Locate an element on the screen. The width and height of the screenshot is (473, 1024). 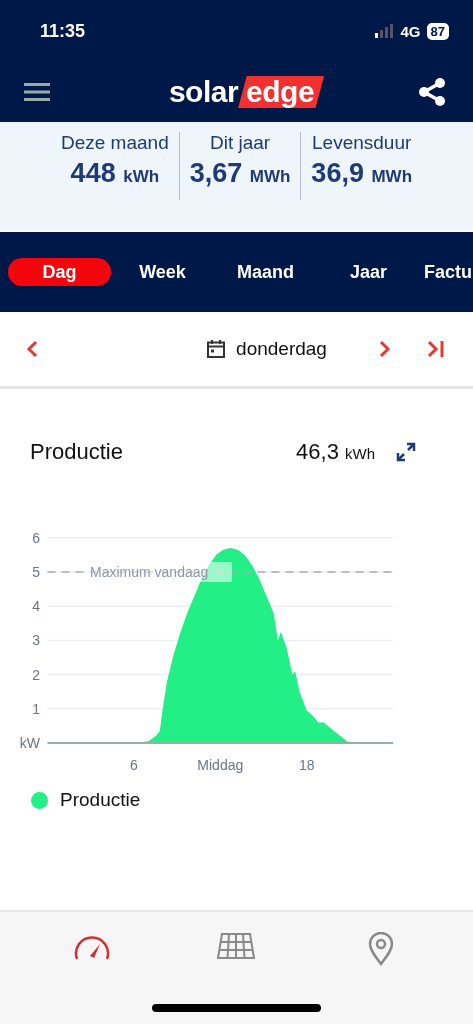
stat-label: Dit jaar is located at coordinates (240, 143).